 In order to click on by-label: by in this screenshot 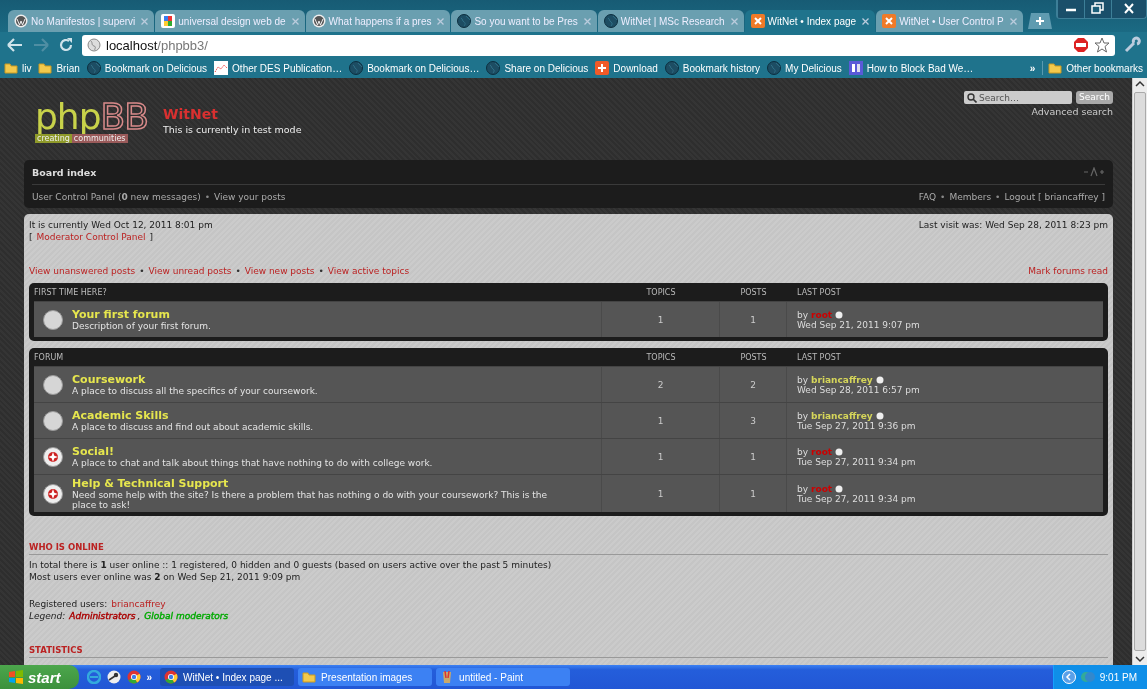, I will do `click(803, 415)`.